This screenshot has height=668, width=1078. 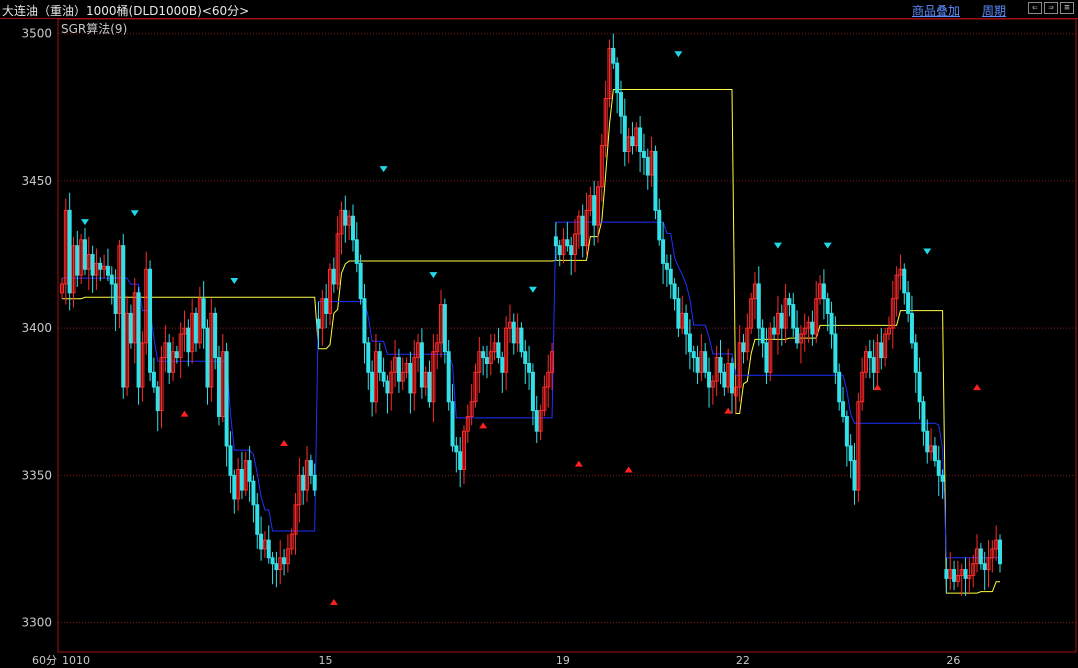 I want to click on indicator-name: SGR算法(9), so click(x=94, y=28).